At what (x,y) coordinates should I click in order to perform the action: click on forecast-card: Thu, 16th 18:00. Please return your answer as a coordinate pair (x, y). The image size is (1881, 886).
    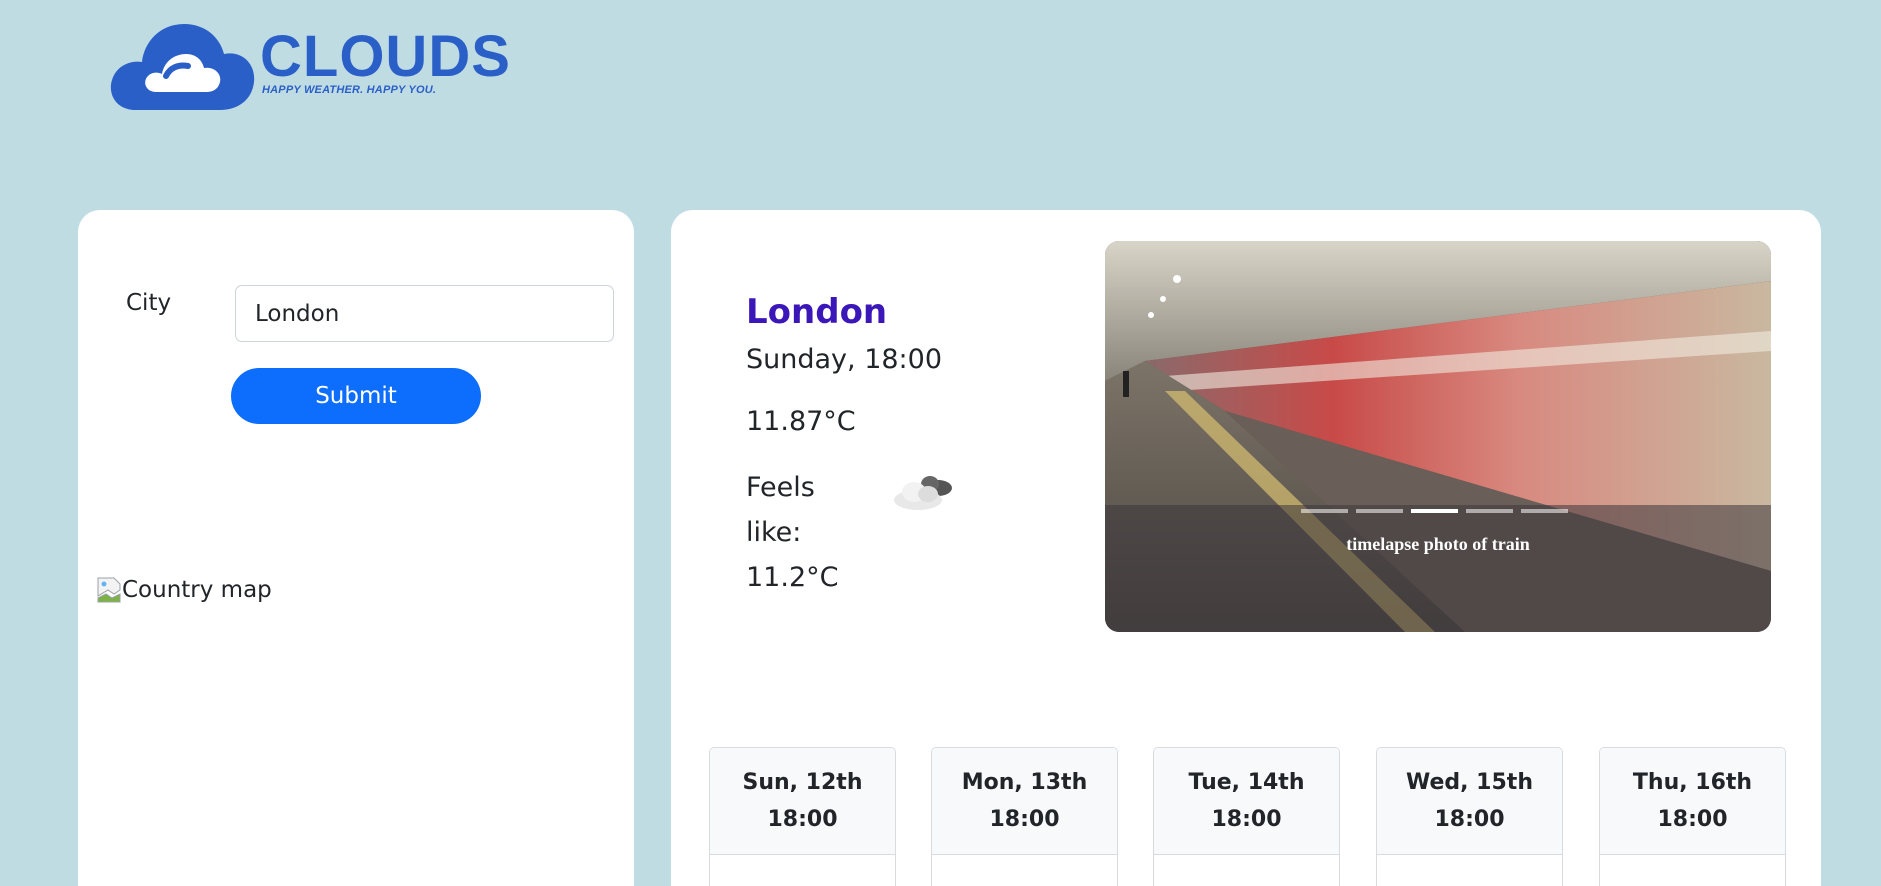
    Looking at the image, I should click on (1692, 816).